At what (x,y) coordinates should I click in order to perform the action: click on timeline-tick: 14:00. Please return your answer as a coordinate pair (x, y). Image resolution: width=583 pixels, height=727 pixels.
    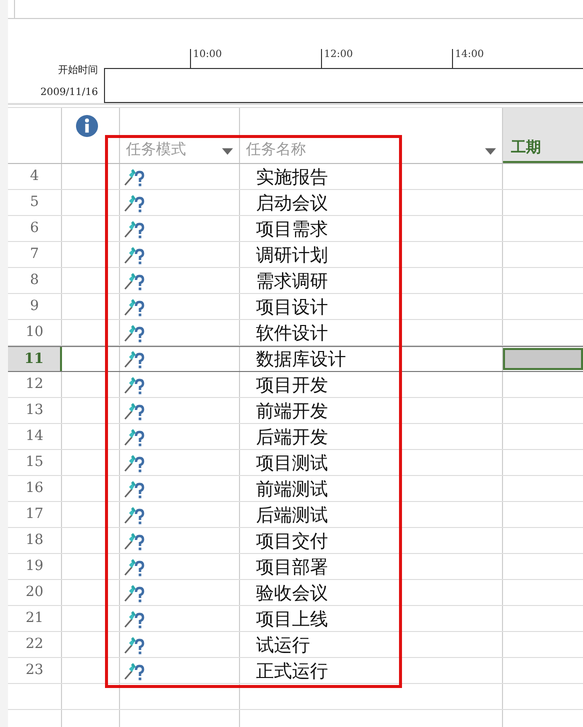
    Looking at the image, I should click on (517, 58).